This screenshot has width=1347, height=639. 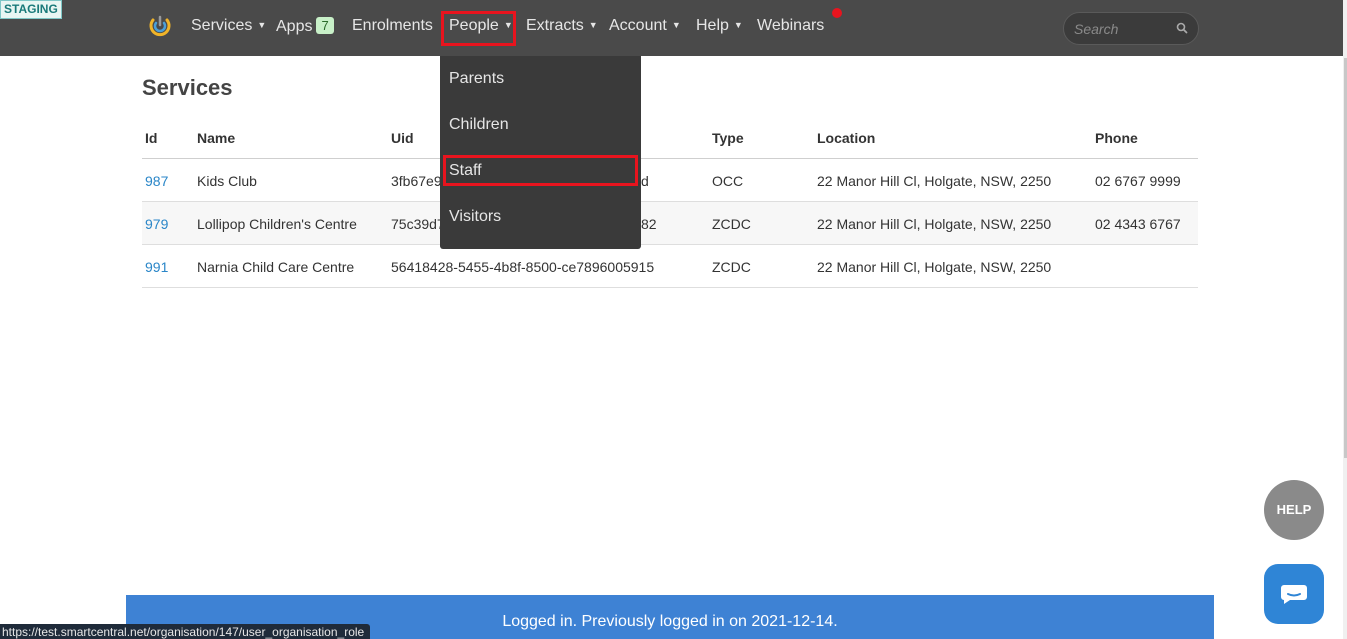 I want to click on nav-apps: Apps 7, so click(x=305, y=27).